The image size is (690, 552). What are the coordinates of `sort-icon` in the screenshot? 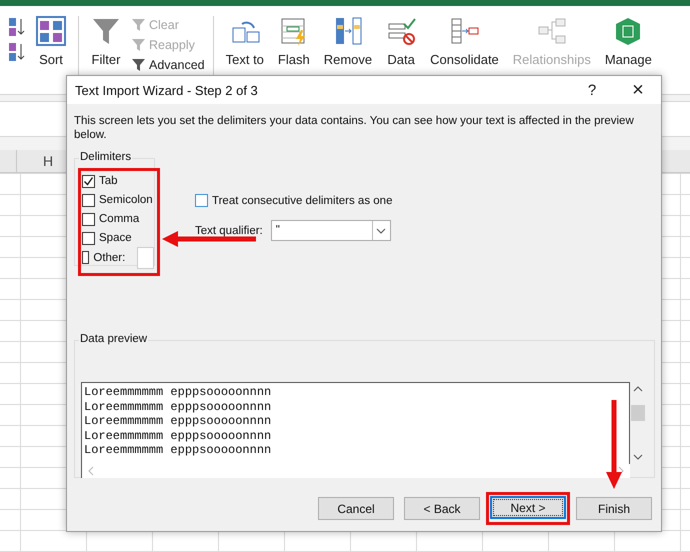 It's located at (51, 31).